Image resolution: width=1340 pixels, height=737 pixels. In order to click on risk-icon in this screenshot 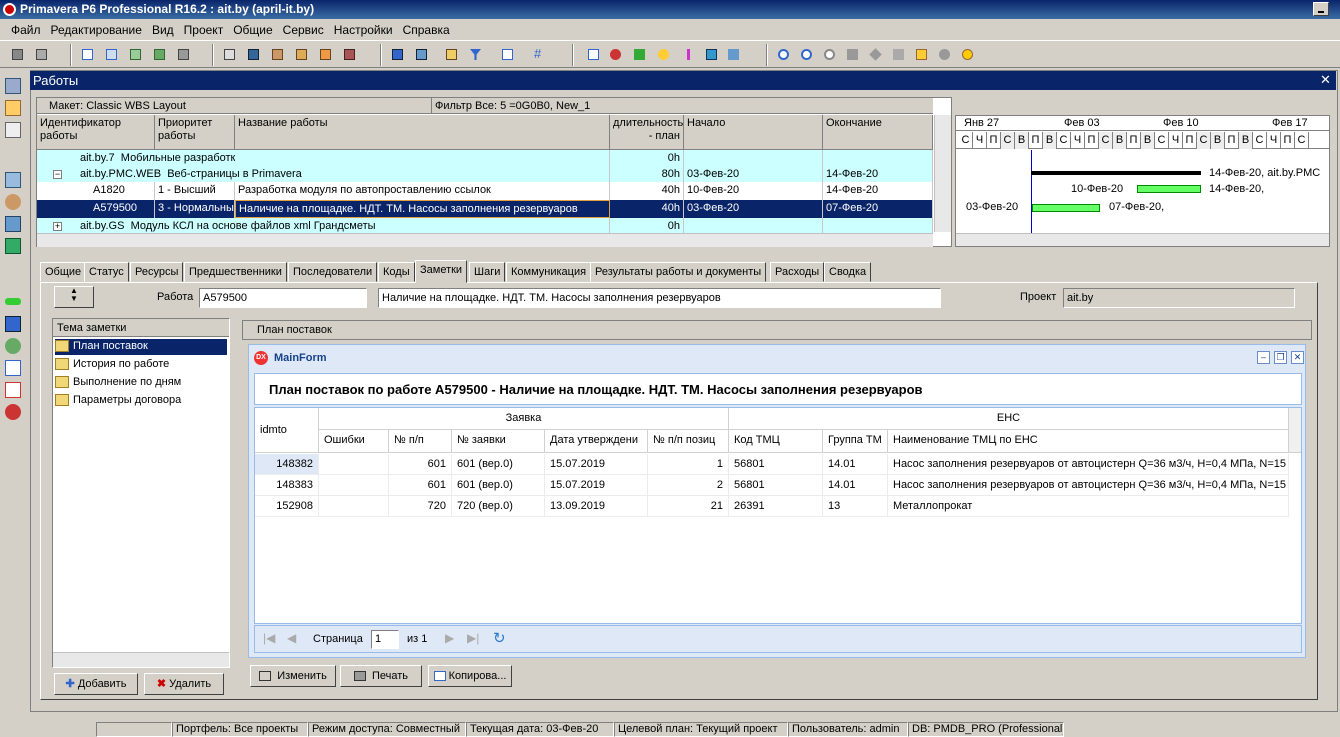, I will do `click(13, 412)`.